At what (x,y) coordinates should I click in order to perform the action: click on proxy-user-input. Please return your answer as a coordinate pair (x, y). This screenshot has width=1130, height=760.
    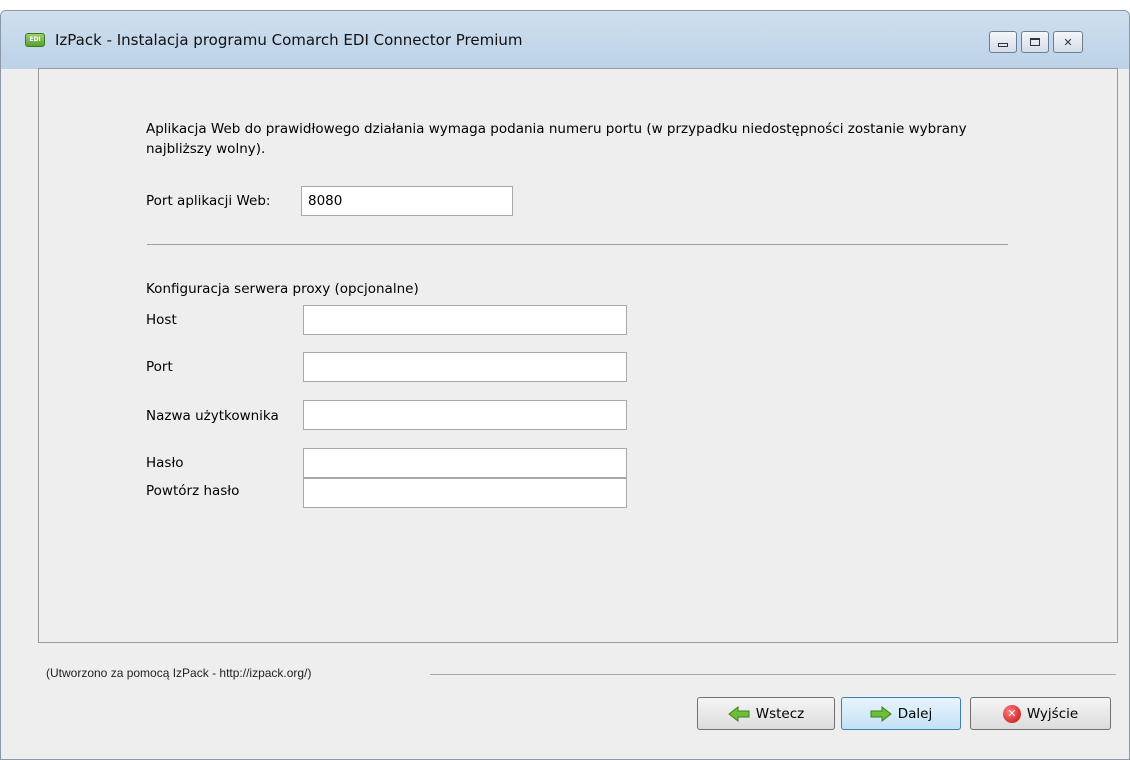
    Looking at the image, I should click on (465, 415).